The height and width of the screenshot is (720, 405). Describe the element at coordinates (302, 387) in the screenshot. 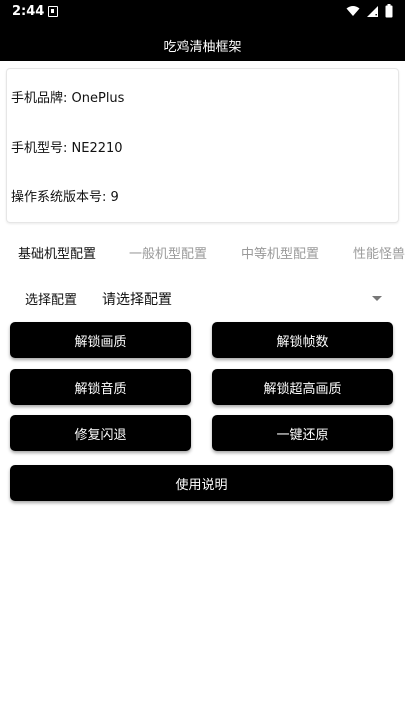

I see `unlock-ultra-hd-button: 解锁超高画质` at that location.